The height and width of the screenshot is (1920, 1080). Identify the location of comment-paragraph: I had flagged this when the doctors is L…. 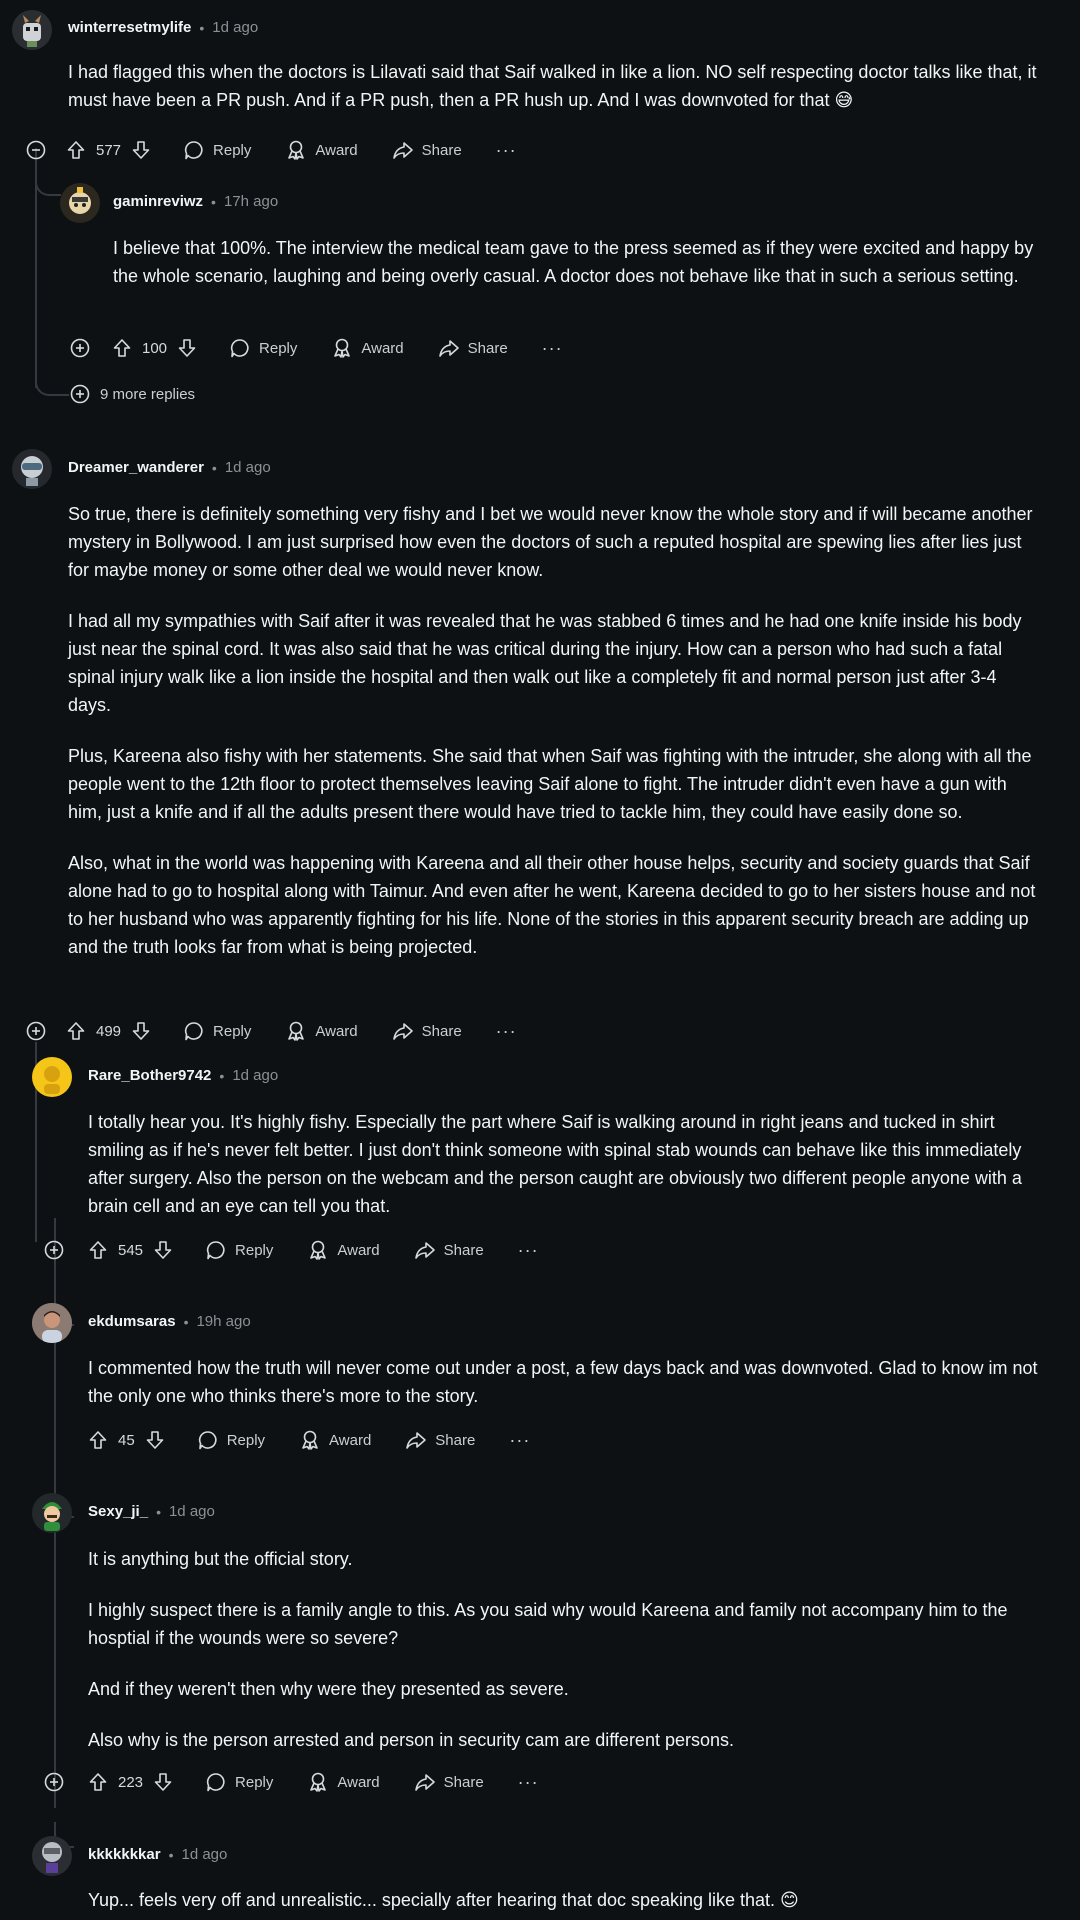
(552, 86).